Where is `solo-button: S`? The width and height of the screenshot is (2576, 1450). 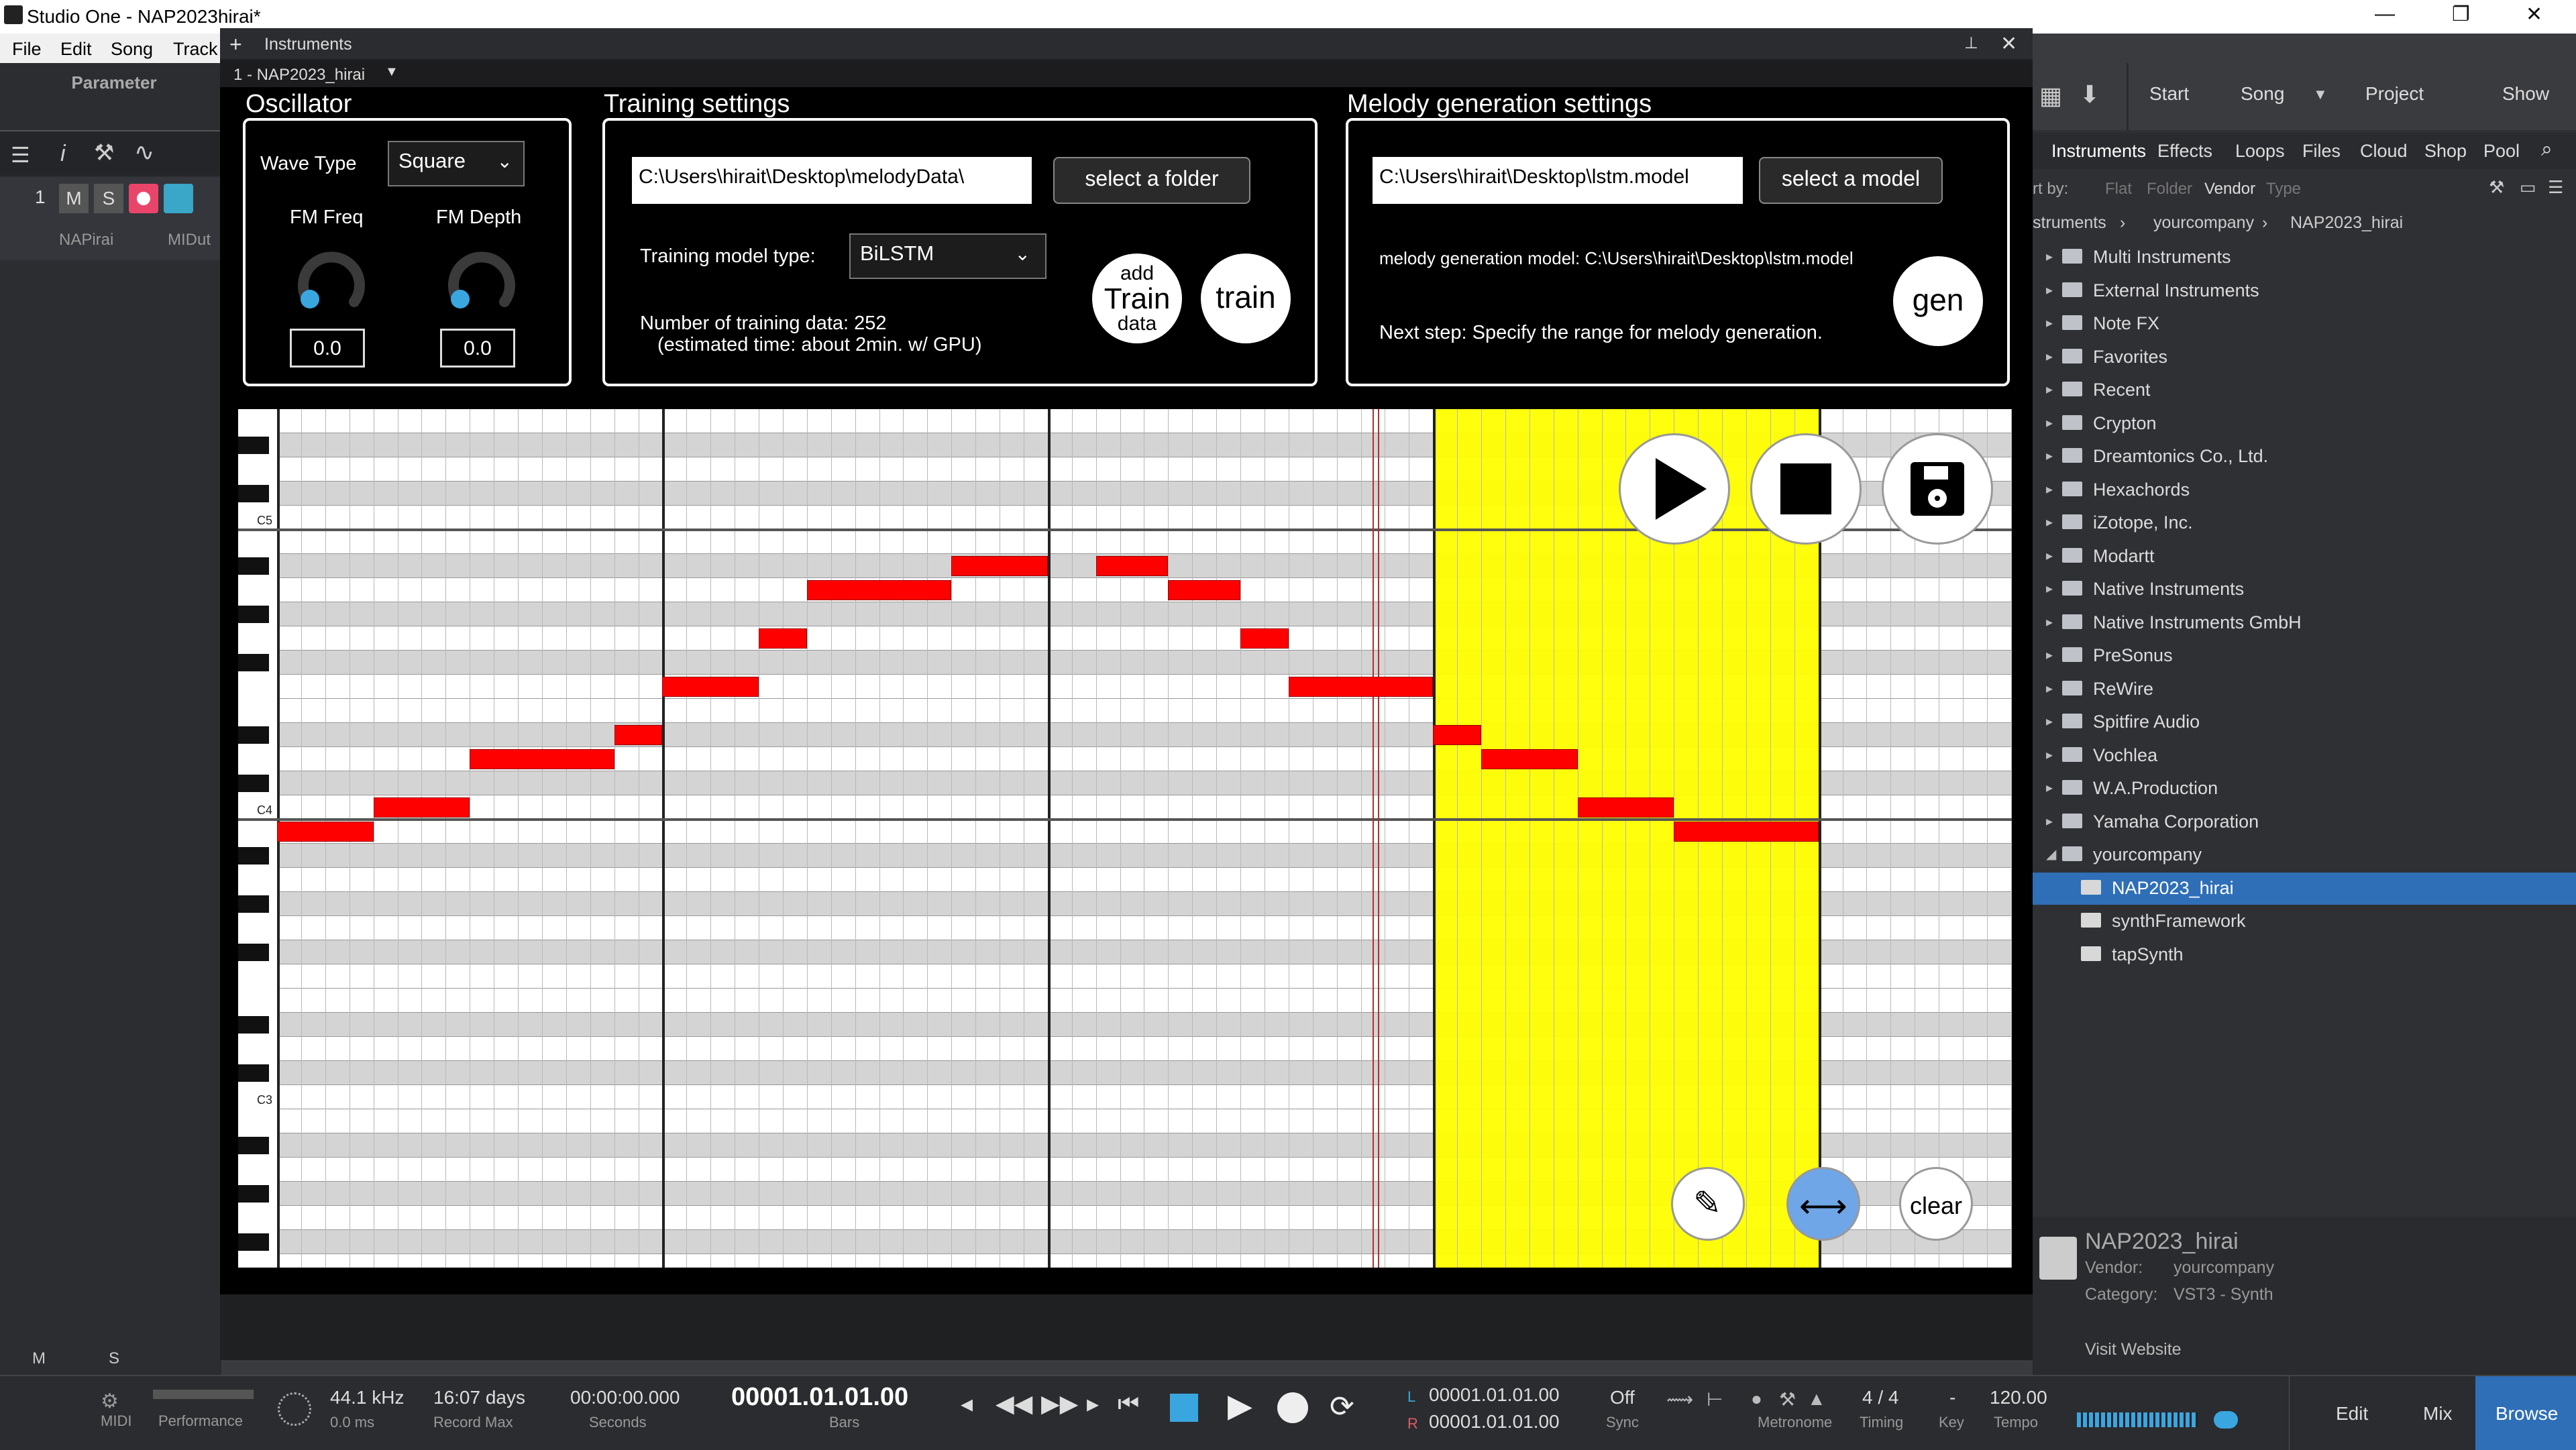 solo-button: S is located at coordinates (108, 198).